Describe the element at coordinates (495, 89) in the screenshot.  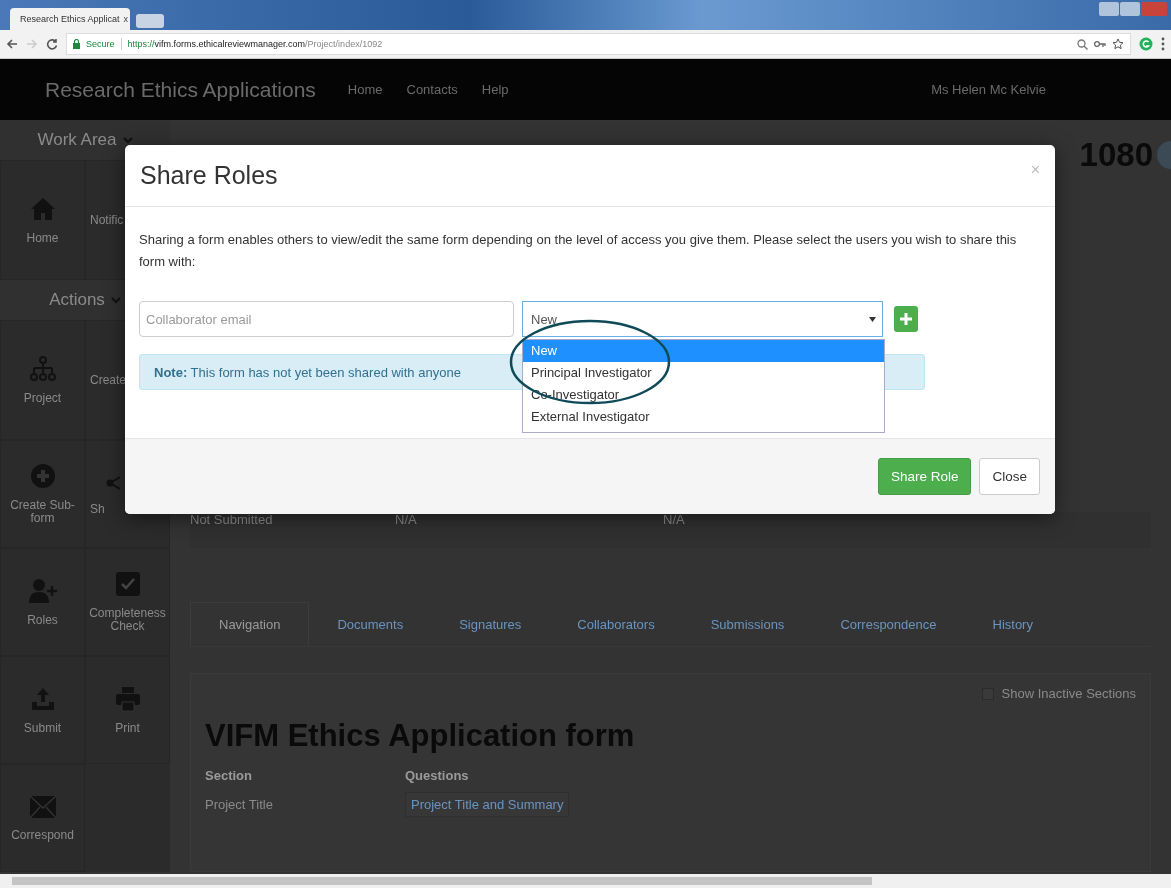
I see `nav-link: Help` at that location.